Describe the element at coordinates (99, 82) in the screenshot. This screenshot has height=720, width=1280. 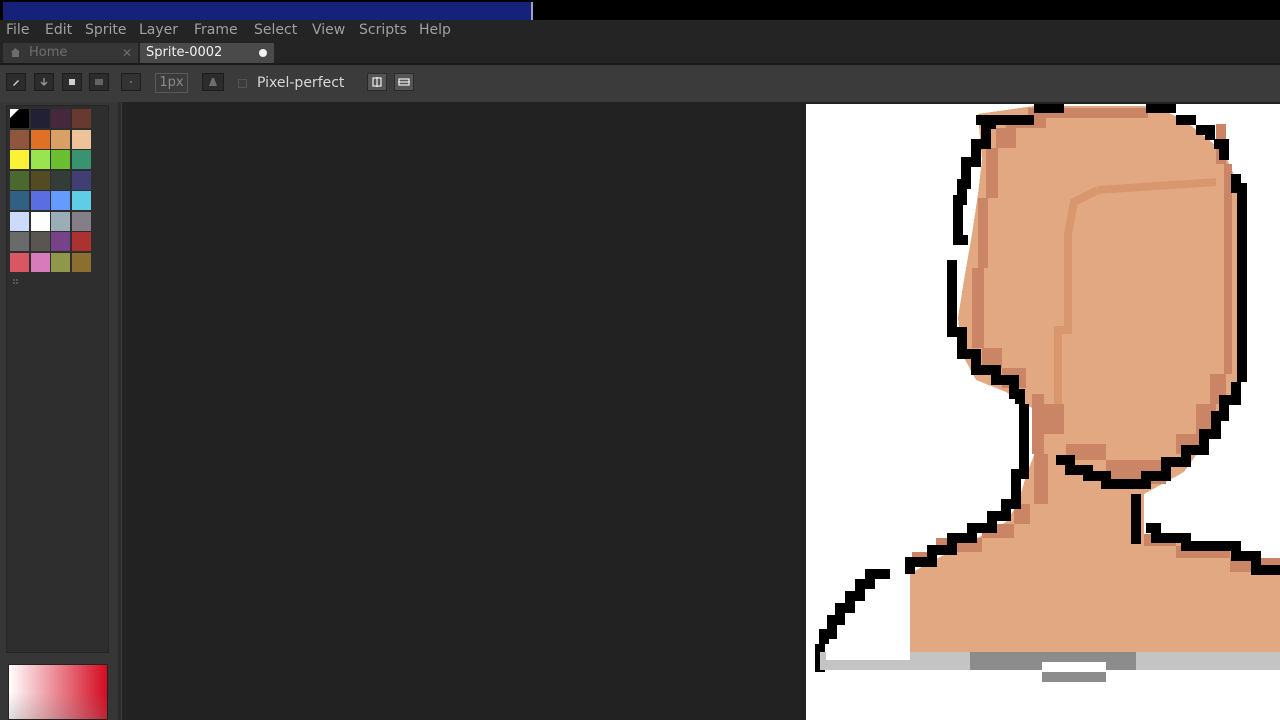
I see `brush-line-icon` at that location.